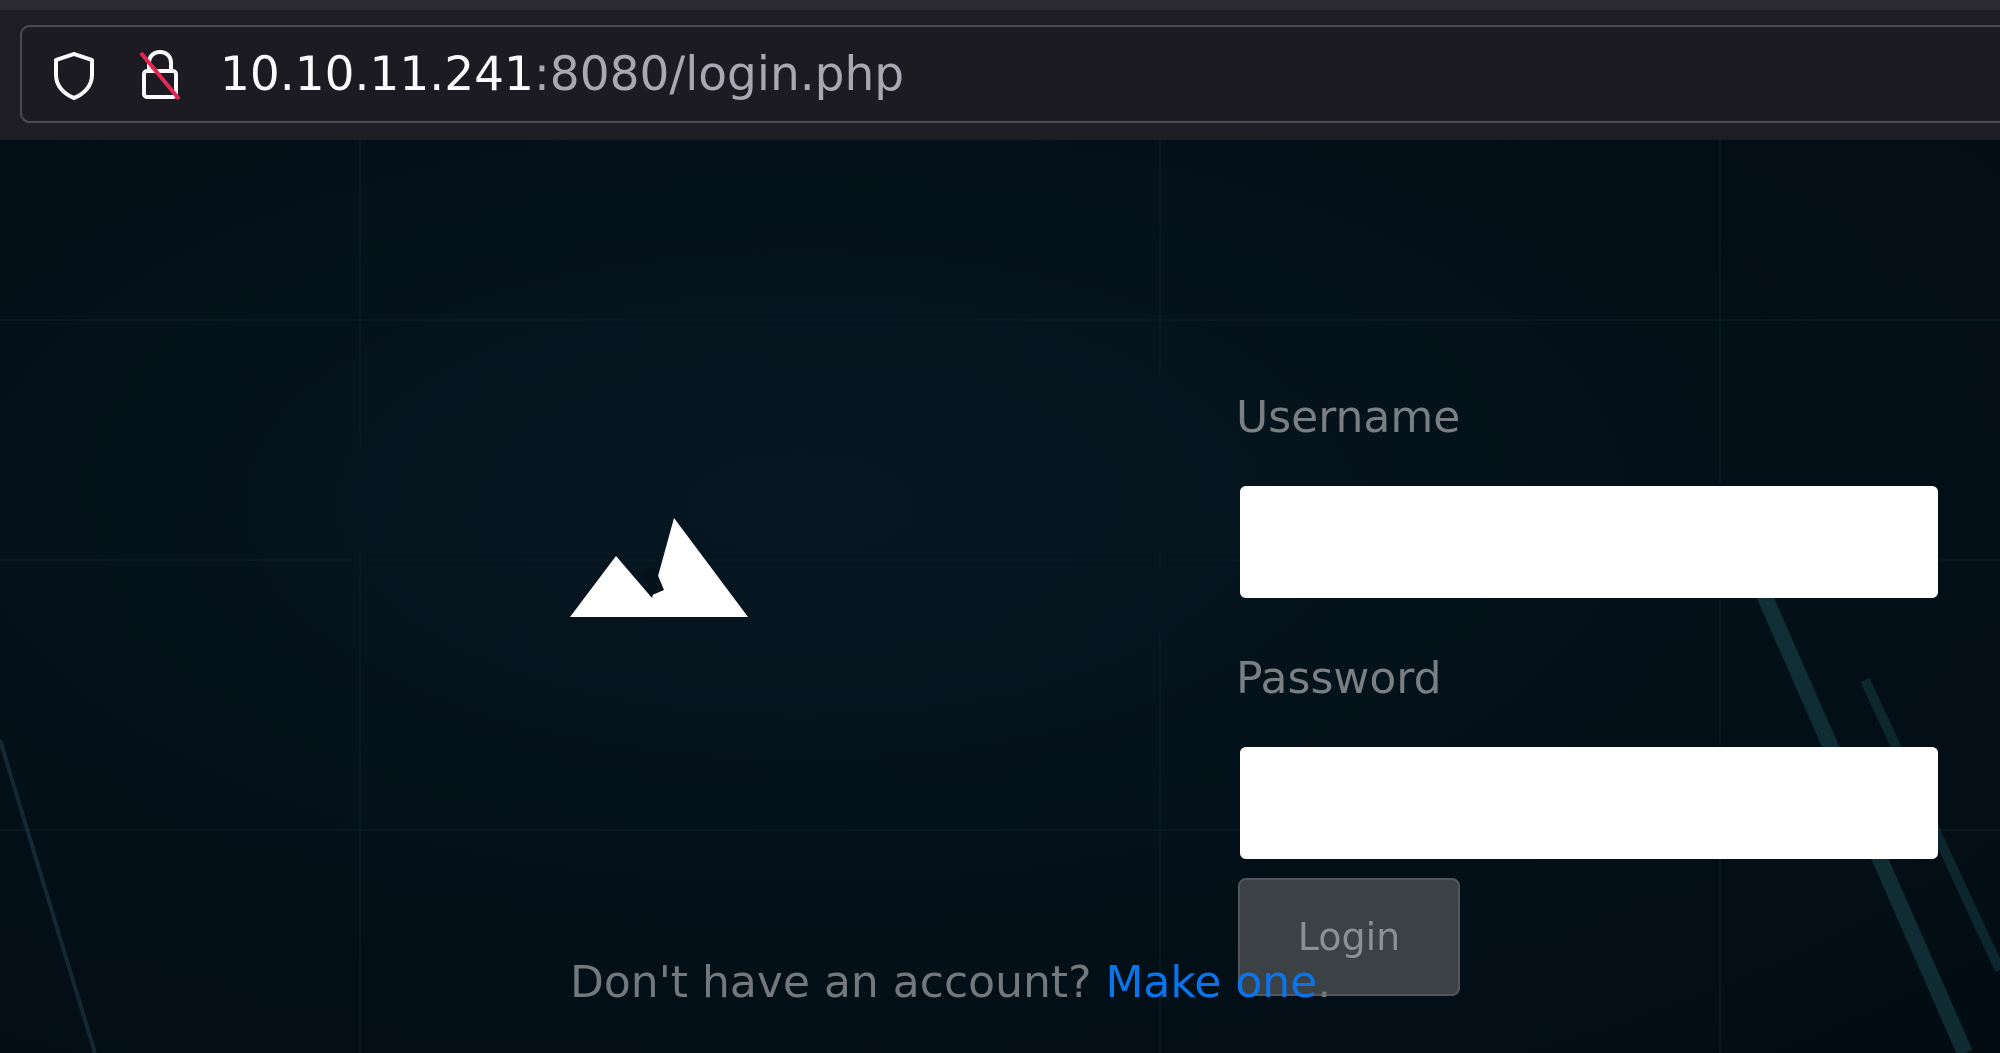 The height and width of the screenshot is (1053, 2000). I want to click on browser-toolbar: 10.10.11.241:8080/login.php, so click(1000, 70).